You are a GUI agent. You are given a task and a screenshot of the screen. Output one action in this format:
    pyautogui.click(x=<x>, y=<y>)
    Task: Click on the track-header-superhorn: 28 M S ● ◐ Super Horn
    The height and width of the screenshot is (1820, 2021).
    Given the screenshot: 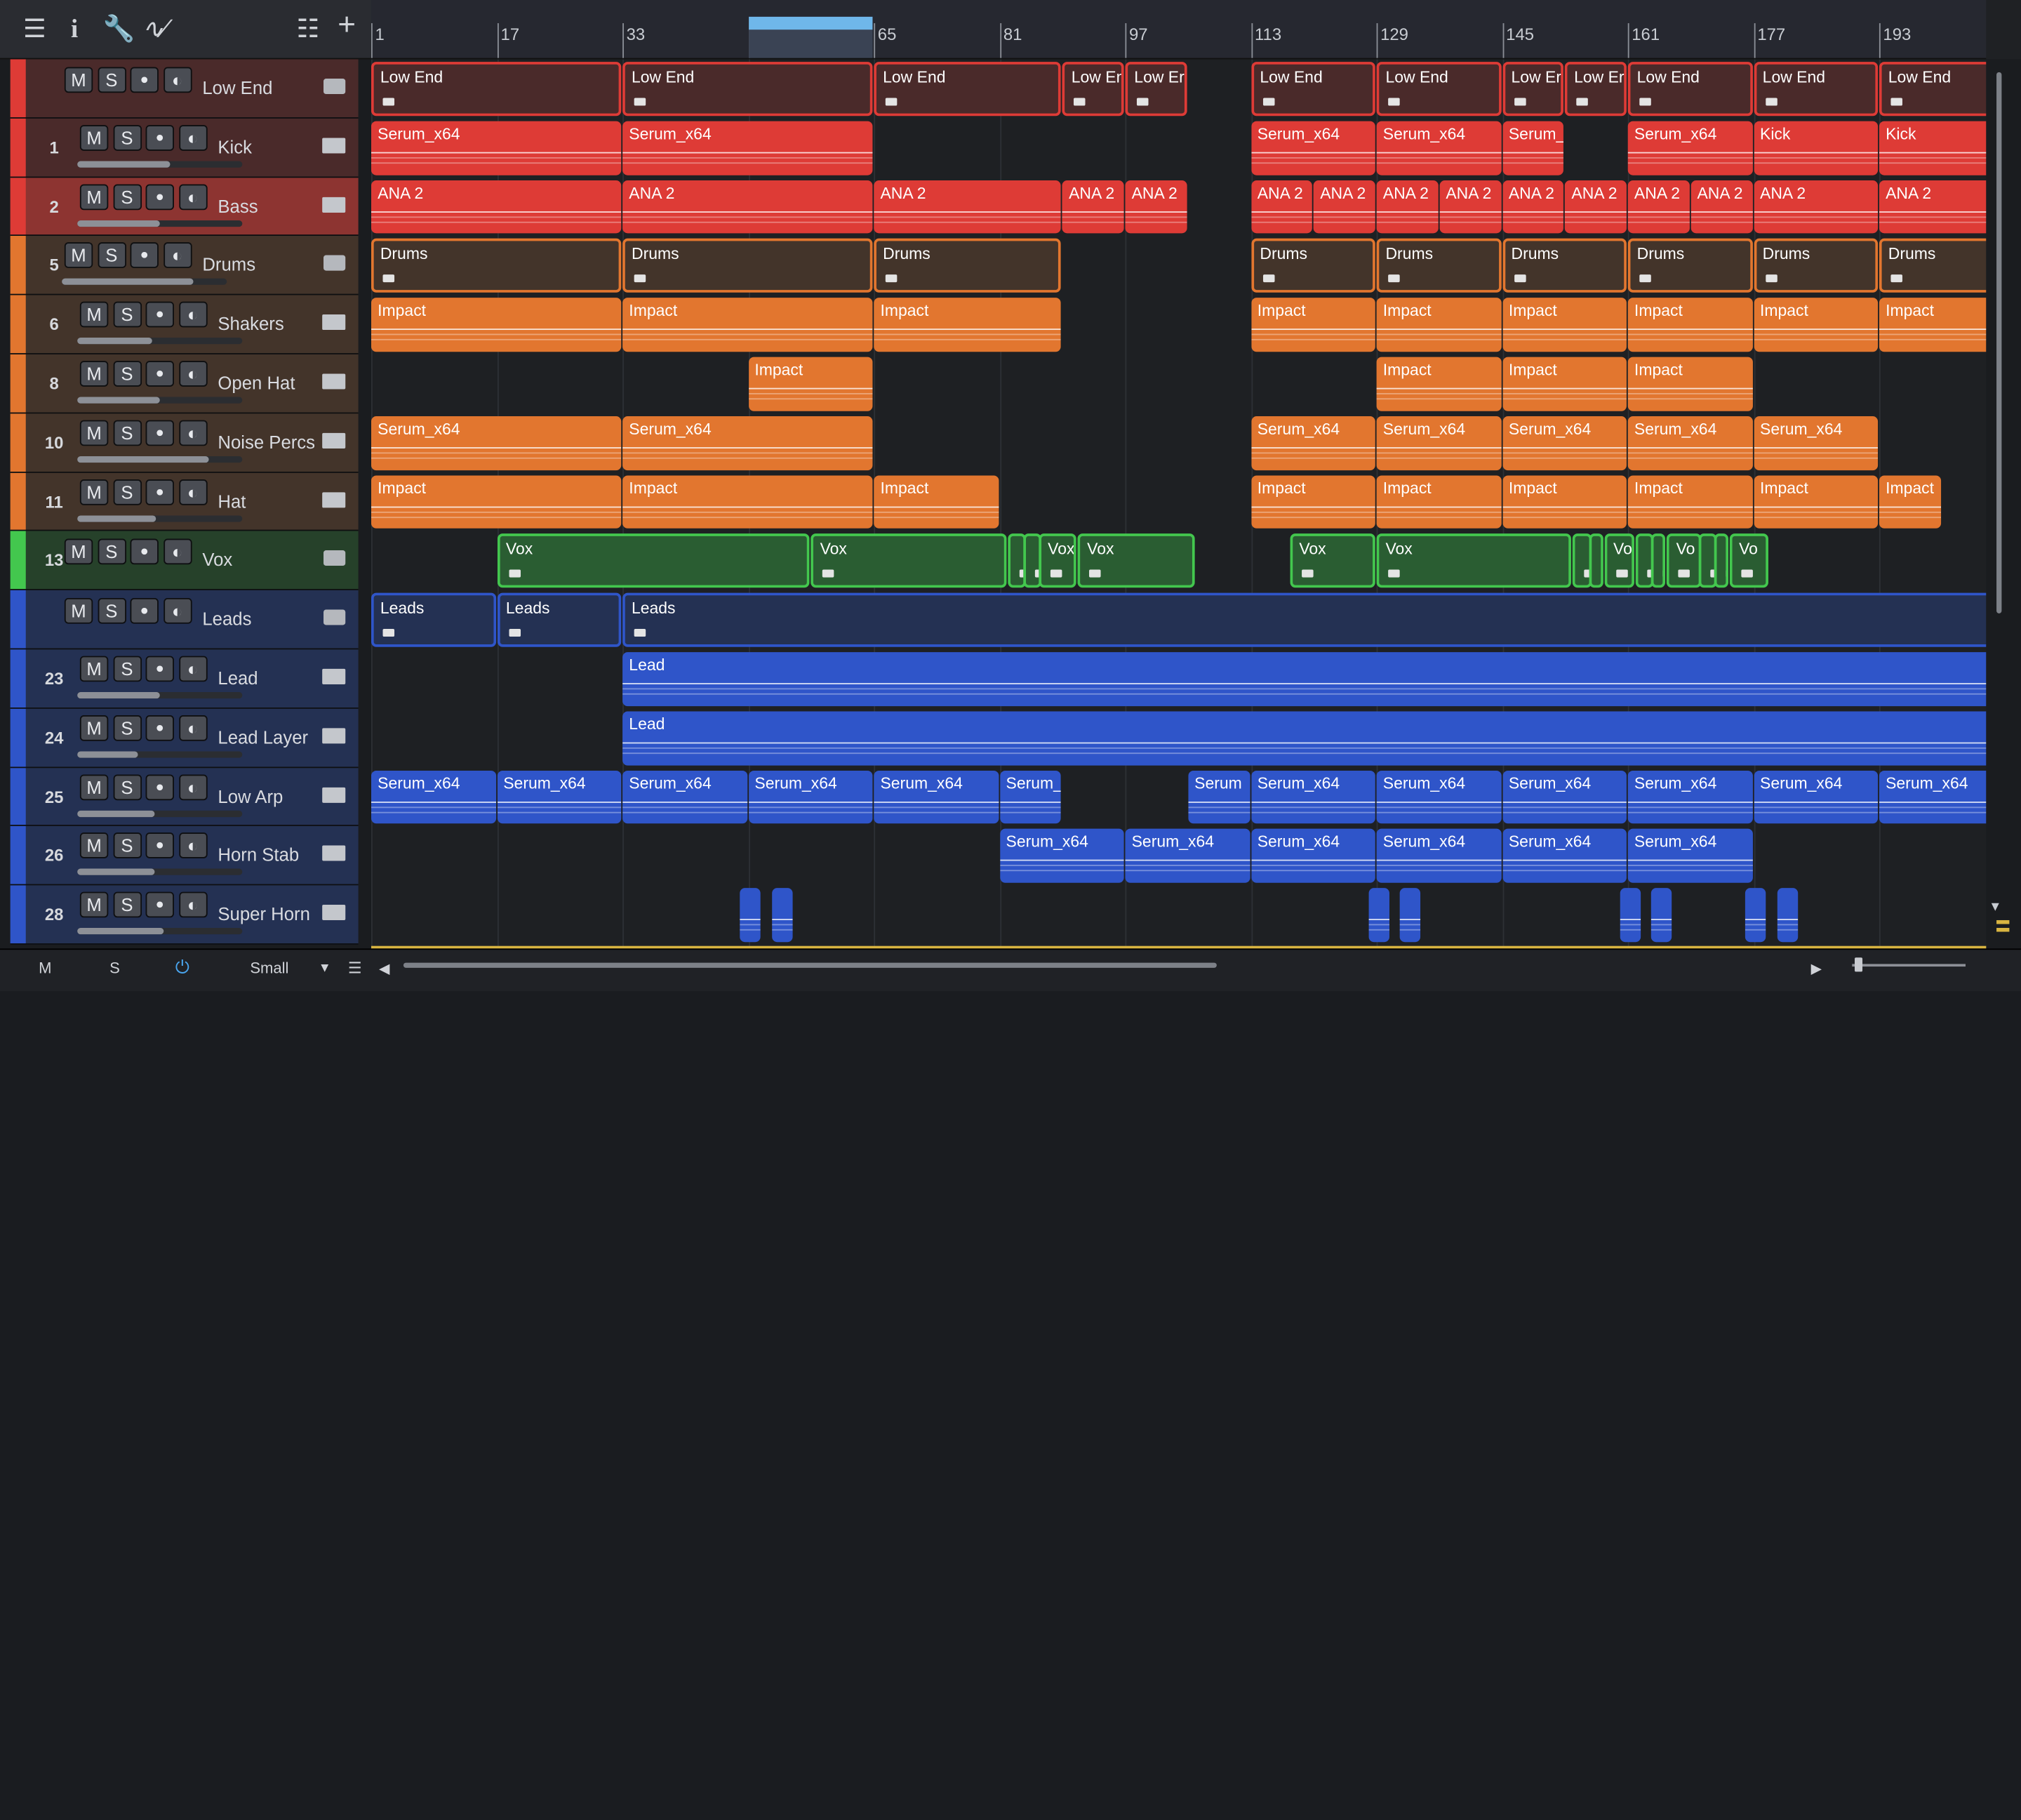 What is the action you would take?
    pyautogui.click(x=185, y=915)
    